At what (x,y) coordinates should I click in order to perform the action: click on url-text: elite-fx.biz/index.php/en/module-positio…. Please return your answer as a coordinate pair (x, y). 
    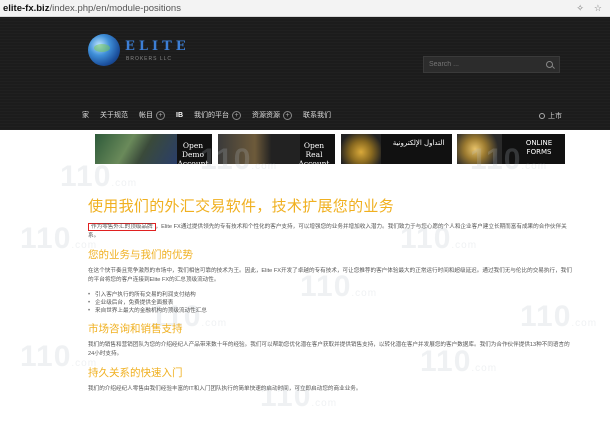
    Looking at the image, I should click on (92, 8).